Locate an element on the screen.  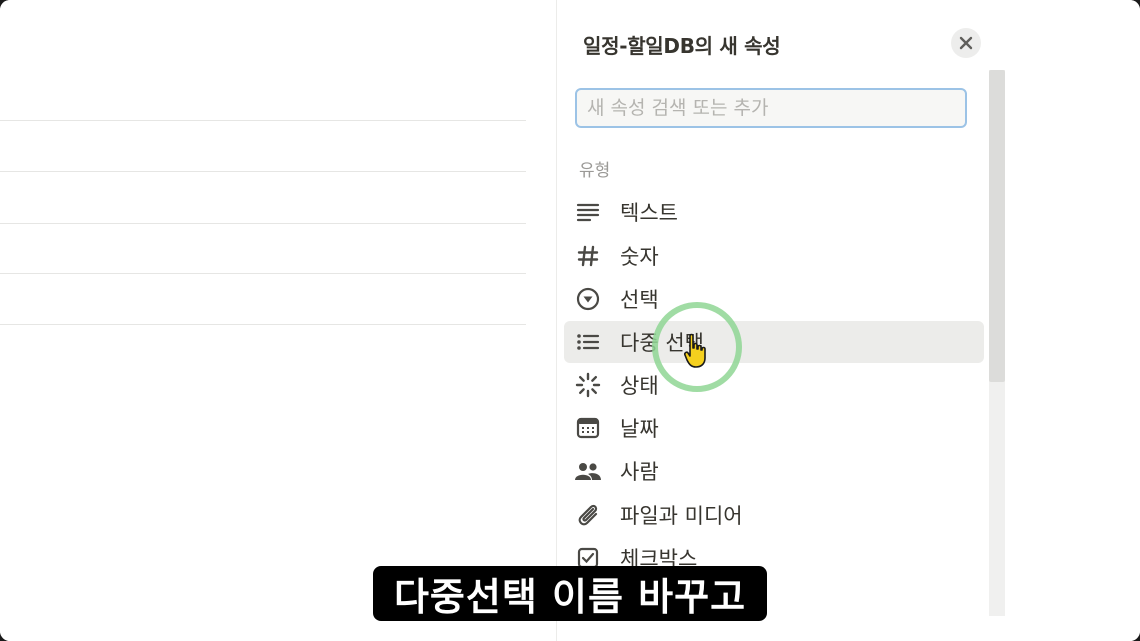
property-type-label: 날짜 is located at coordinates (639, 429).